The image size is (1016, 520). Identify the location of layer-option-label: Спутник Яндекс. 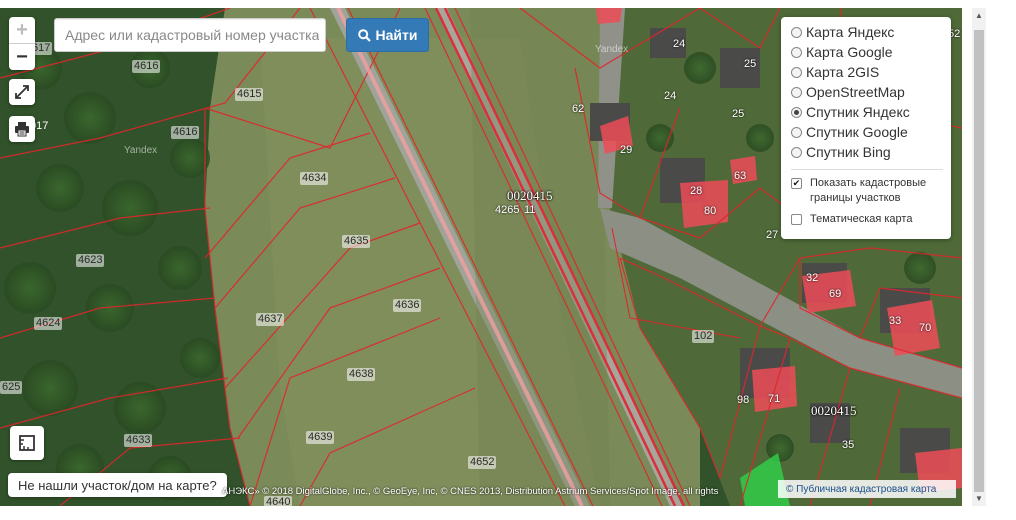
(858, 112).